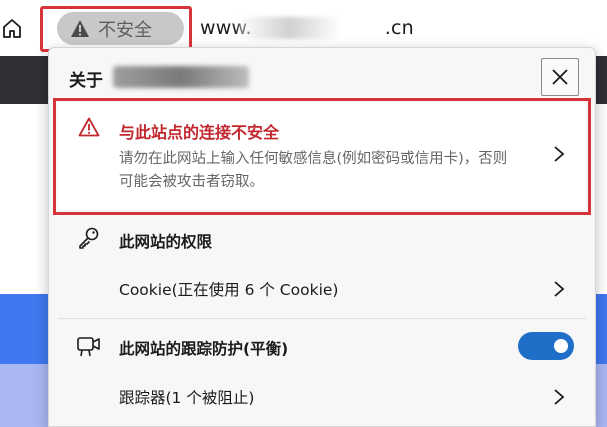 Image resolution: width=607 pixels, height=427 pixels. I want to click on tracking-heading: 此网站的跟踪防护(平衡), so click(204, 349).